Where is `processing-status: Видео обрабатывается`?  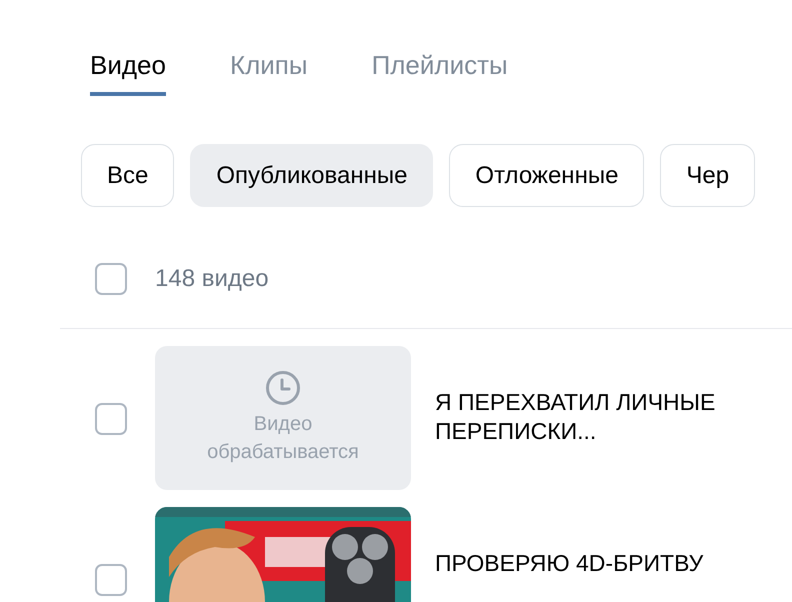
processing-status: Видео обрабатывается is located at coordinates (283, 438).